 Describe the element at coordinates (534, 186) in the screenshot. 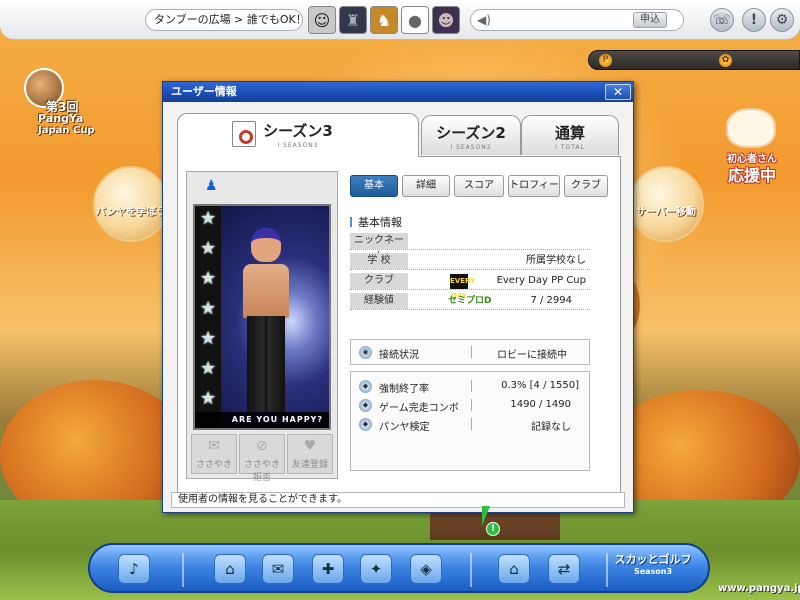

I see `tab-trophy: トロフィー` at that location.